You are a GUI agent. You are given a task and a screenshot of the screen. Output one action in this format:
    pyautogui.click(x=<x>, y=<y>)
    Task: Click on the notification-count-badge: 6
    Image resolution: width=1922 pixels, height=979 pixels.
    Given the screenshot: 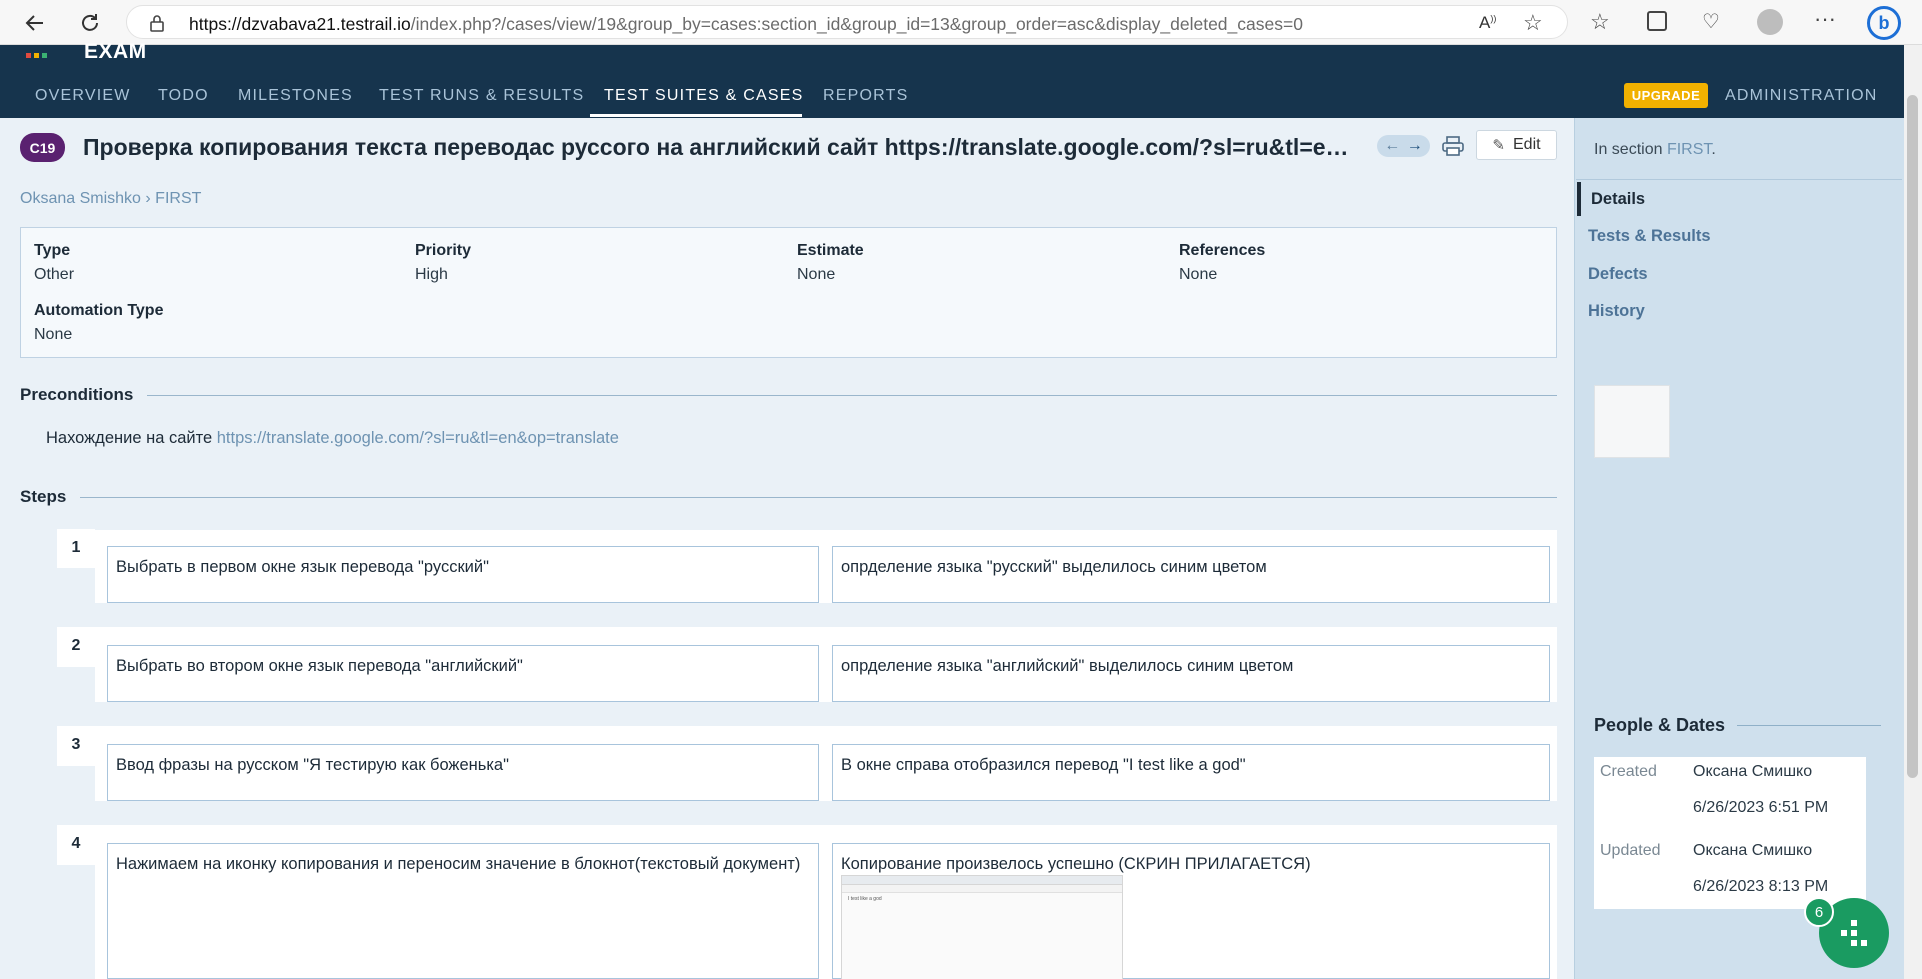 What is the action you would take?
    pyautogui.click(x=1819, y=912)
    